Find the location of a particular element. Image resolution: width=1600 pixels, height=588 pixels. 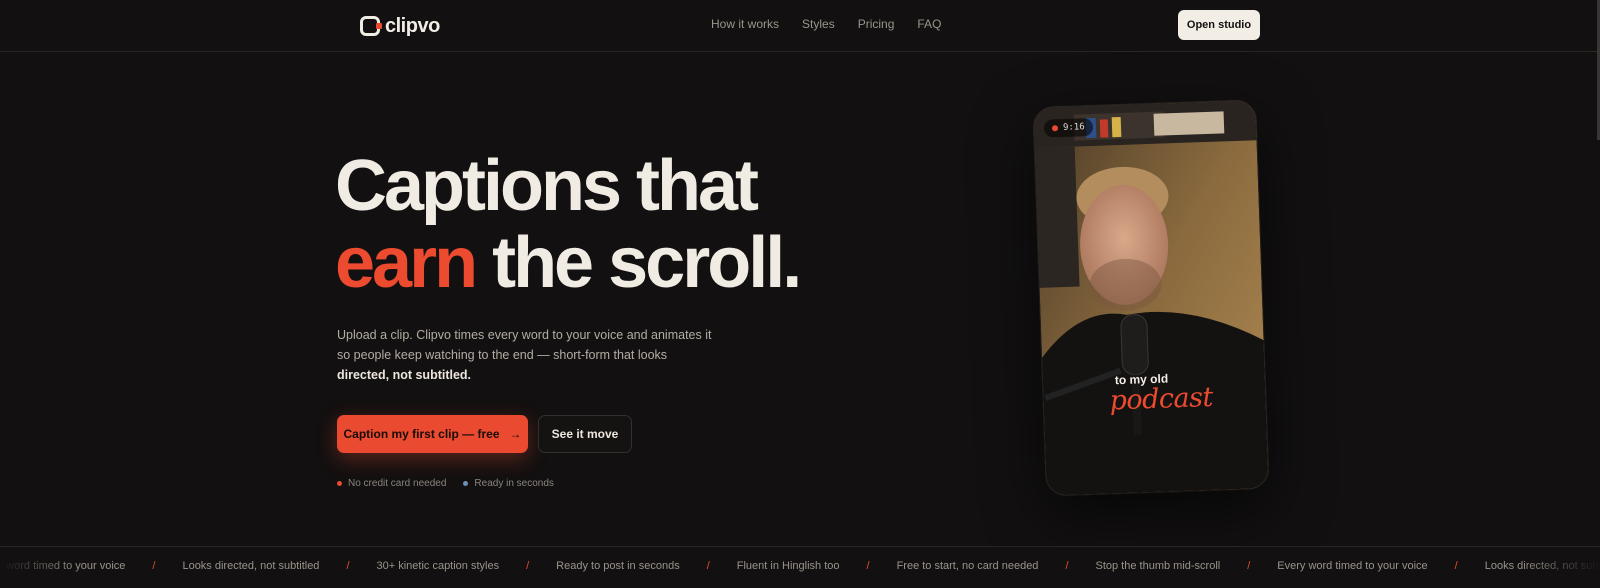

caption-highlight-word: podcast is located at coordinates (1161, 399).